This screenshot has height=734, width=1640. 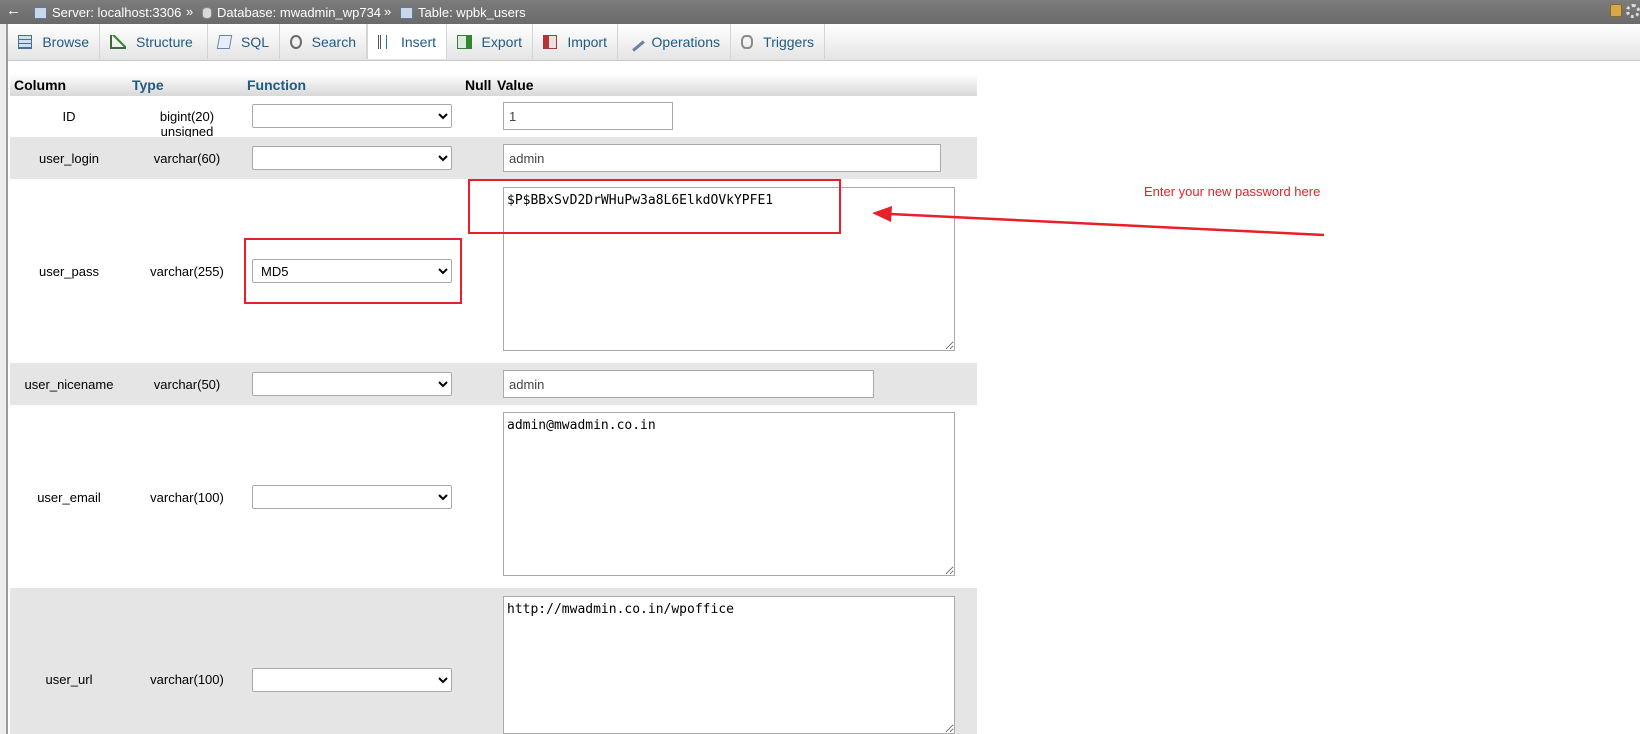 I want to click on column-type: varchar(255), so click(x=187, y=271).